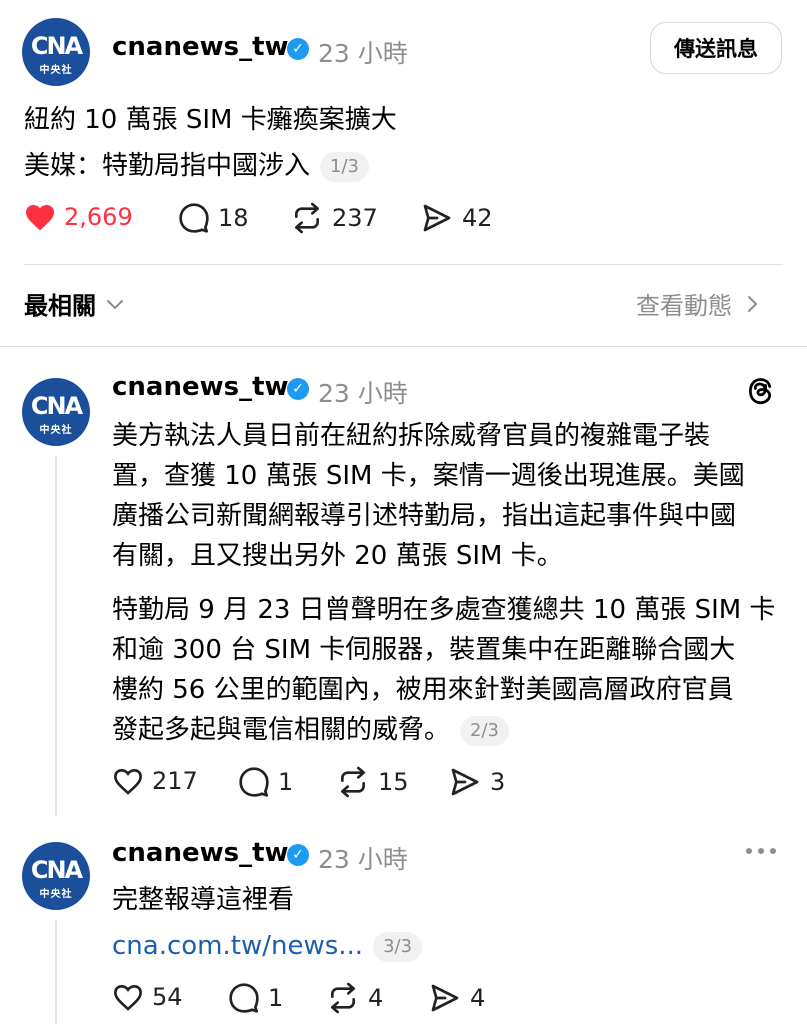 Image resolution: width=807 pixels, height=1024 pixels. Describe the element at coordinates (684, 306) in the screenshot. I see `view-activity-label: 查看動態` at that location.